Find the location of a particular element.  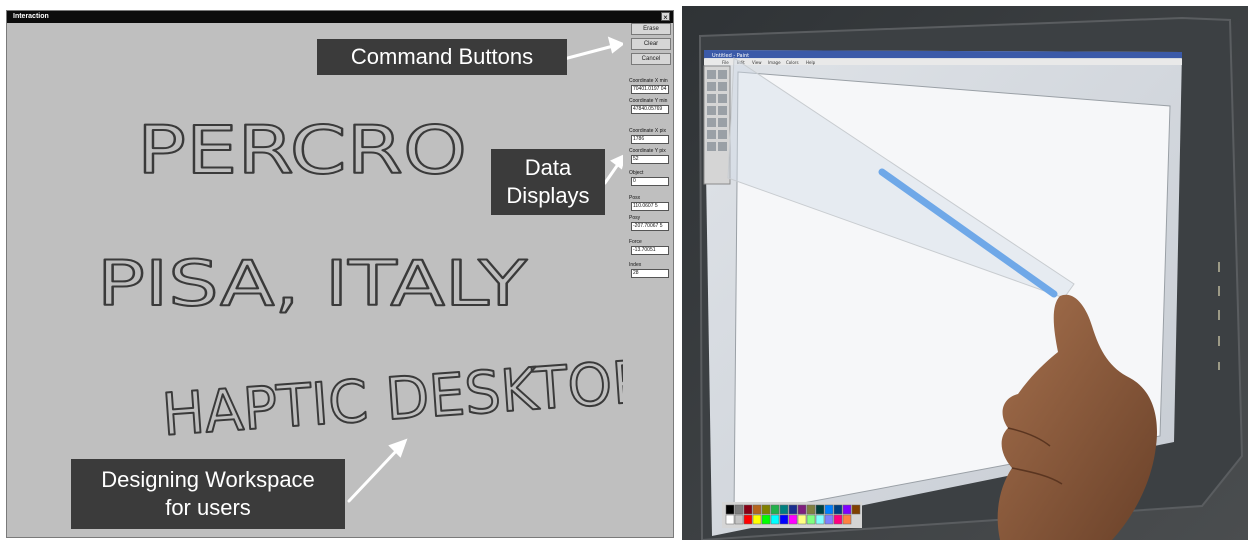

callout-data-displays: Data Displays is located at coordinates (548, 182).